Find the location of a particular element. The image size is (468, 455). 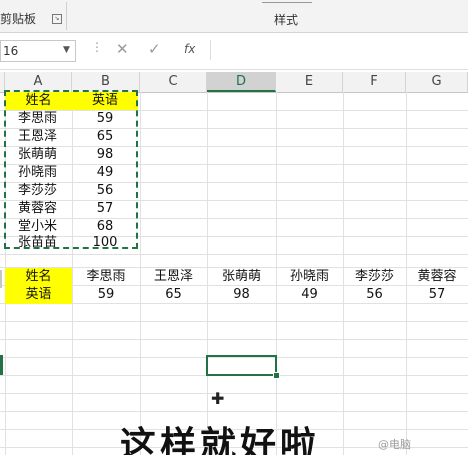

column-header-d: D is located at coordinates (241, 82).